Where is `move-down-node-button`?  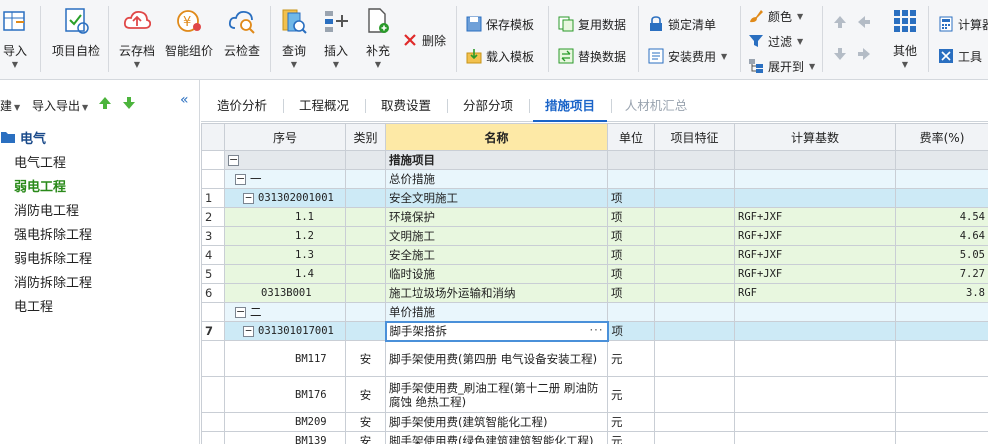
move-down-node-button is located at coordinates (129, 104).